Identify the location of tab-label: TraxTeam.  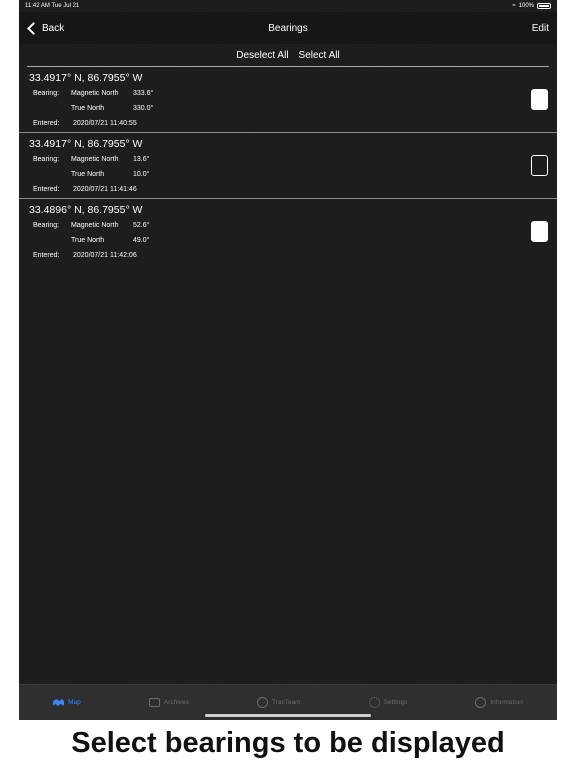
(286, 702).